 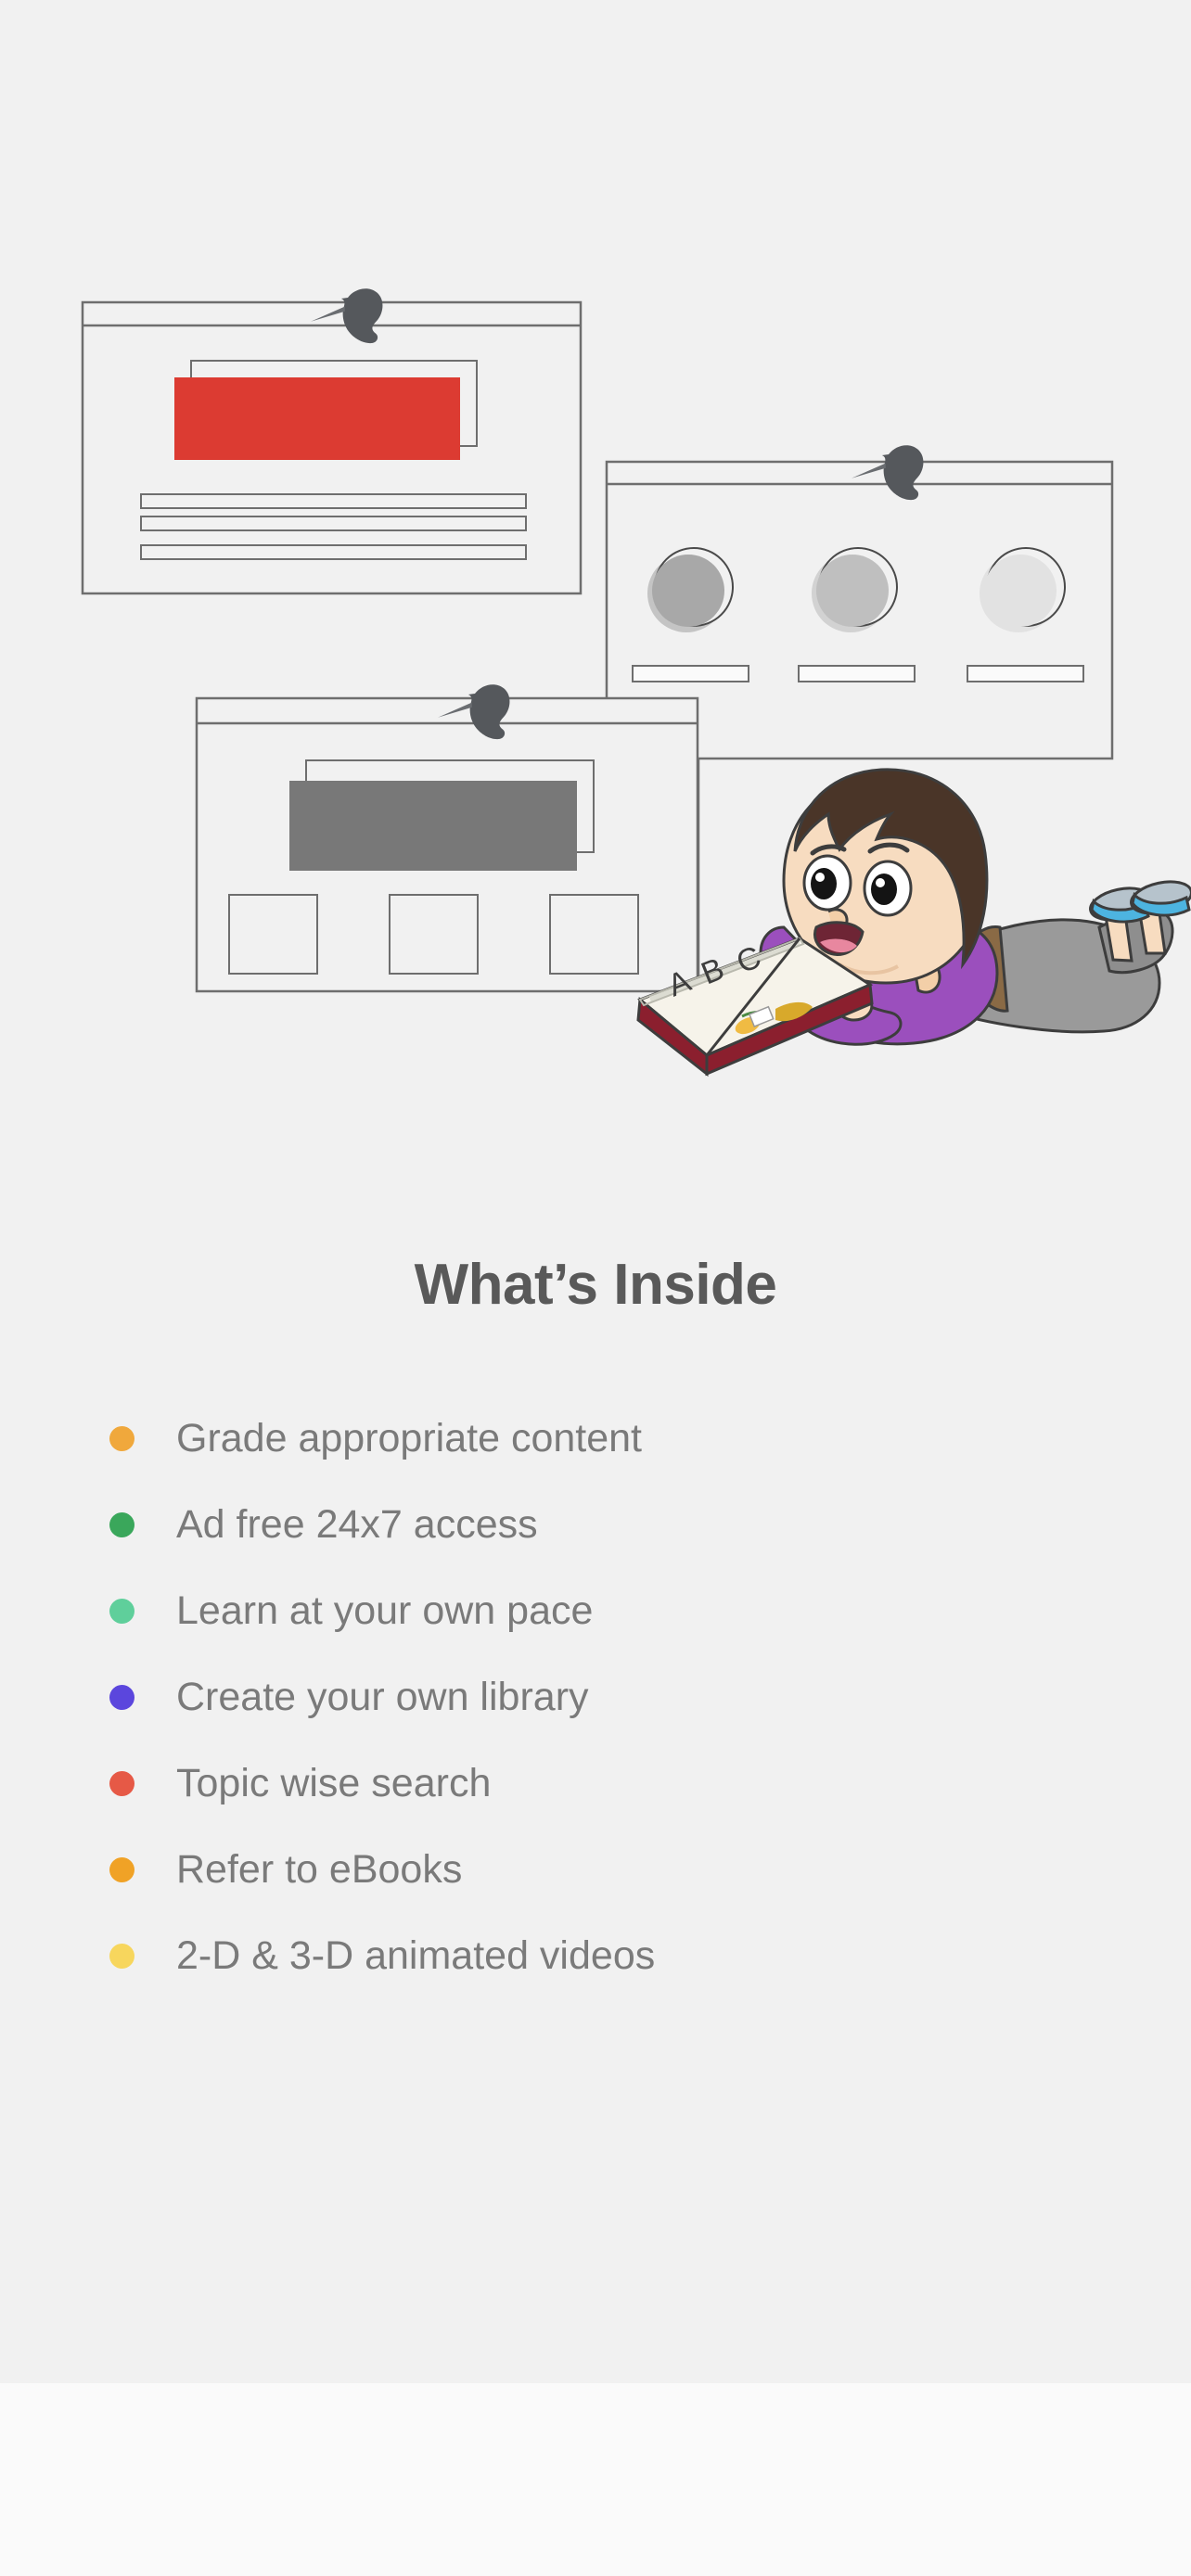 I want to click on list-item: Create your own library, so click(x=596, y=1698).